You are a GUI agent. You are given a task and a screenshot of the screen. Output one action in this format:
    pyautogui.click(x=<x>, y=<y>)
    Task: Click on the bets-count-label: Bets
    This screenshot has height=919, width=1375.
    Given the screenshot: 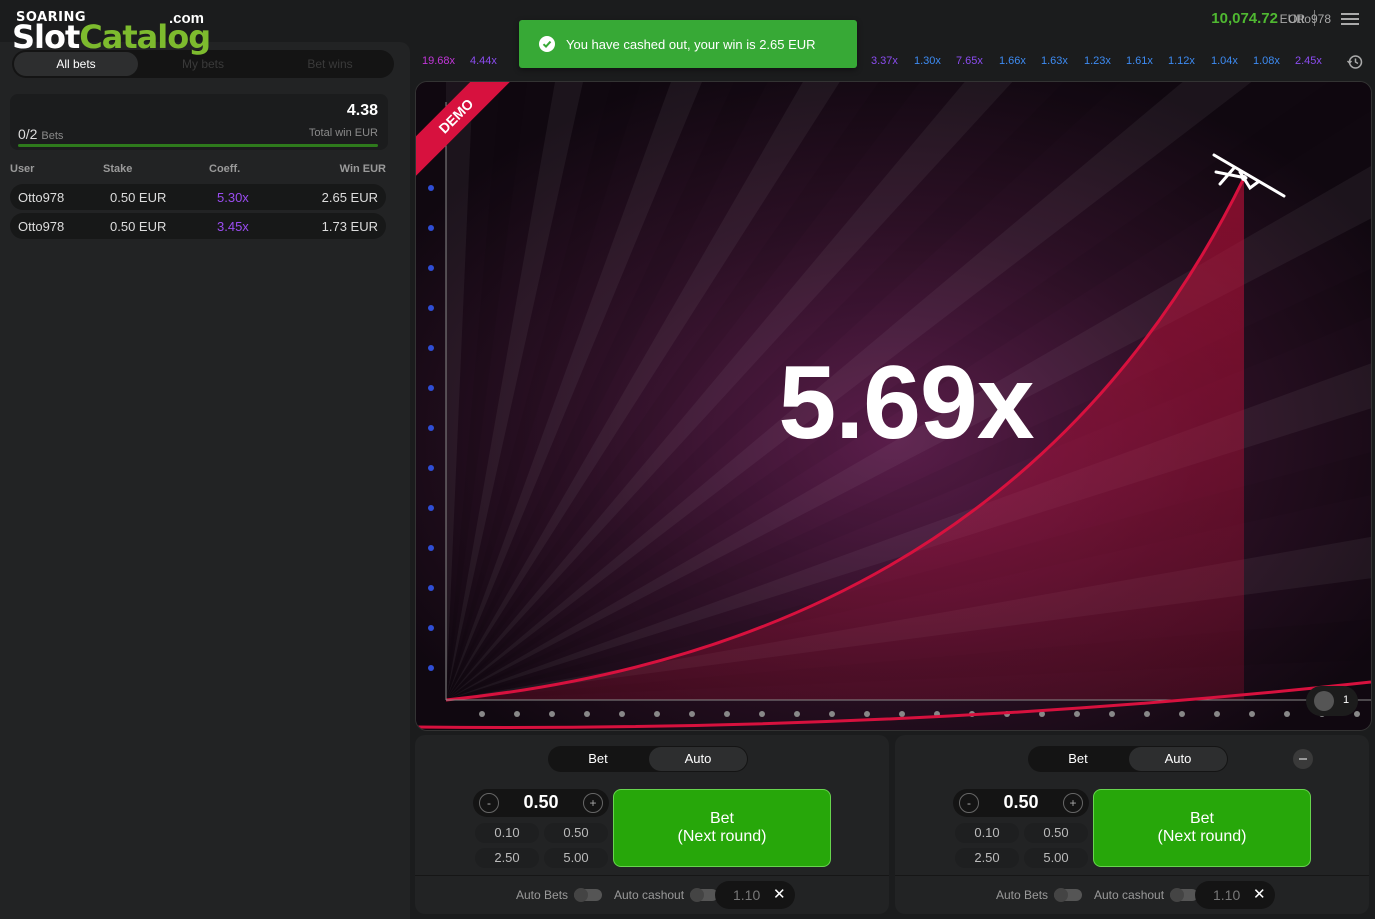 What is the action you would take?
    pyautogui.click(x=52, y=136)
    